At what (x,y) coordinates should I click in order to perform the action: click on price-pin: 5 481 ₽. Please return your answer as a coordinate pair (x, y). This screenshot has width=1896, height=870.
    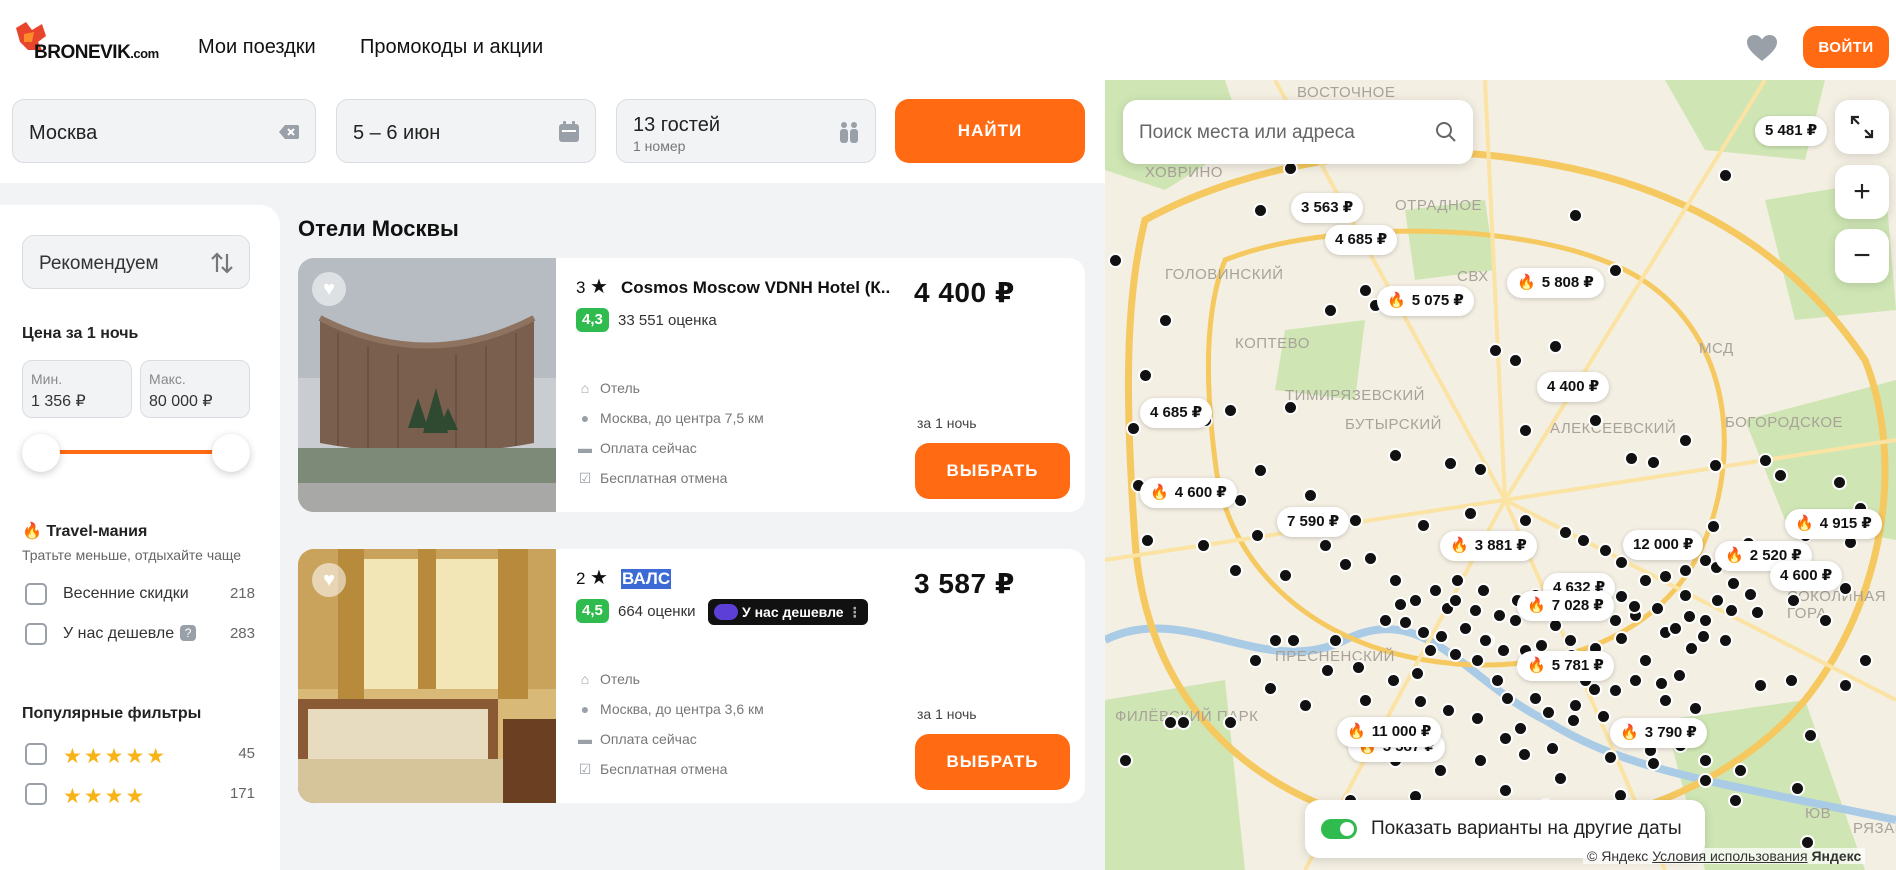
    Looking at the image, I should click on (1791, 131).